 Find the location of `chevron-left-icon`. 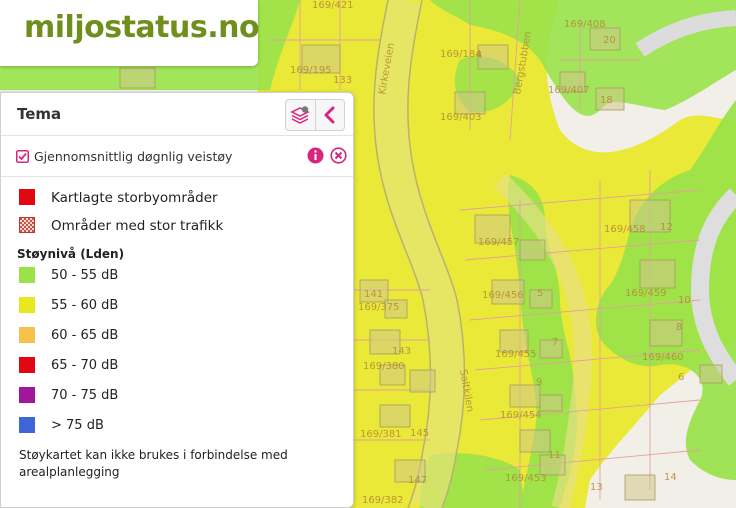

chevron-left-icon is located at coordinates (329, 115).